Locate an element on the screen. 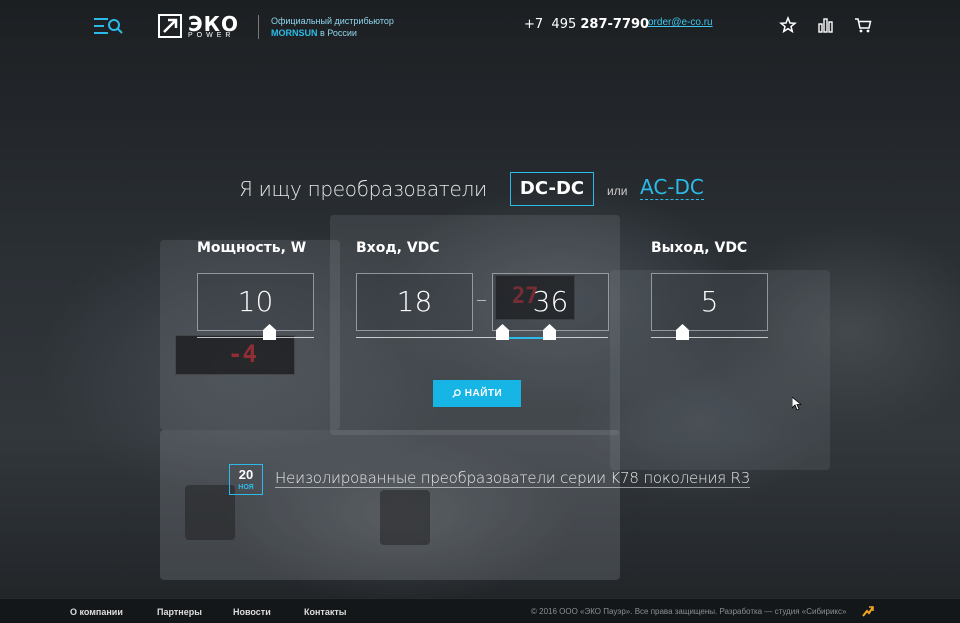 This screenshot has width=960, height=623. power-input: 10 is located at coordinates (255, 302).